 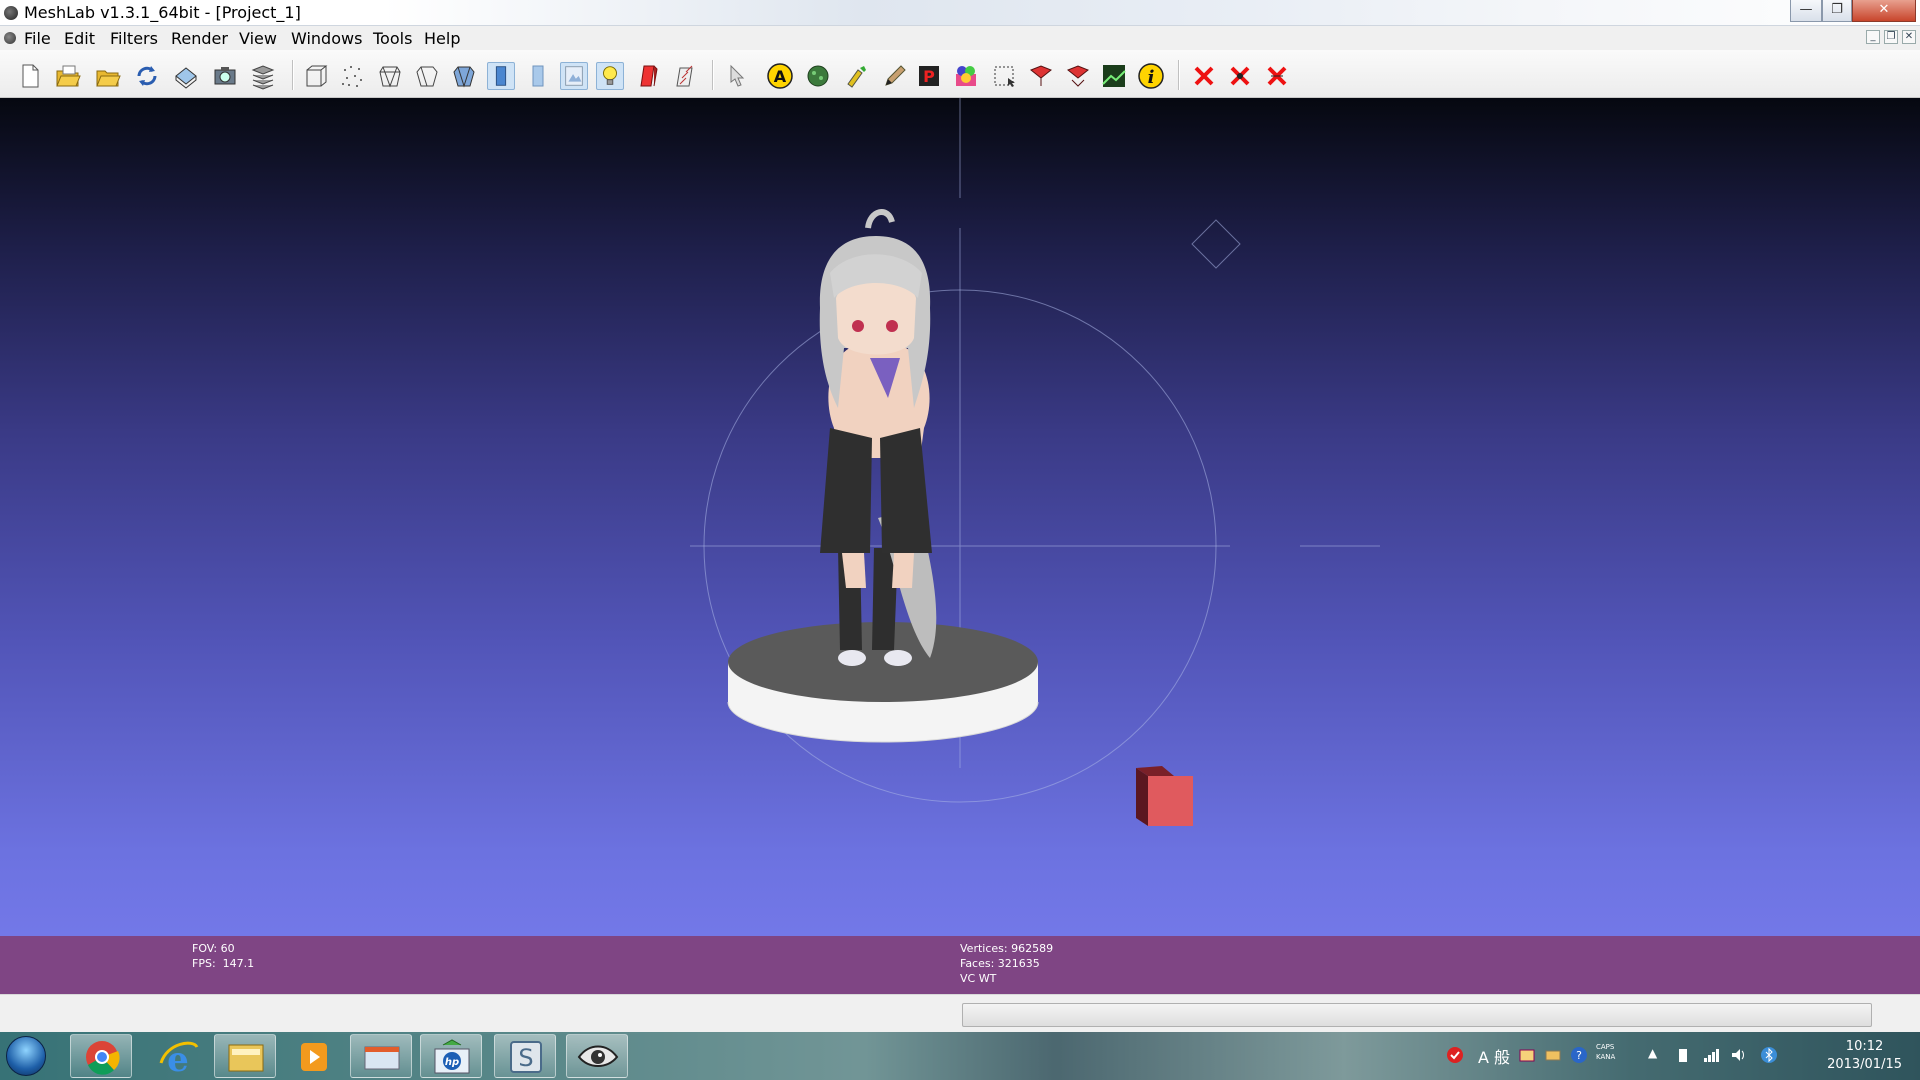 I want to click on pencil-icon, so click(x=894, y=76).